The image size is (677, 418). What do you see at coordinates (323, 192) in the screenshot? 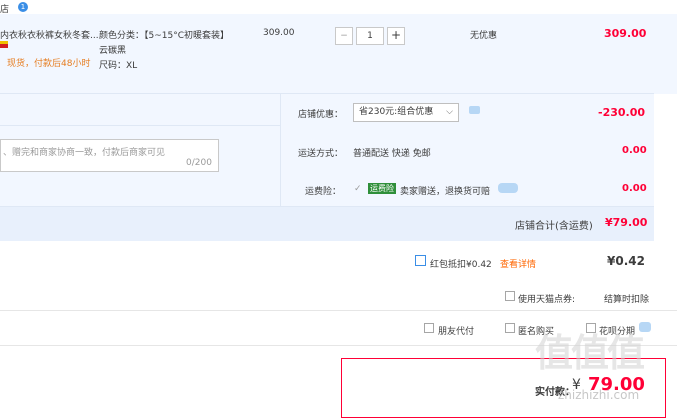
I see `freight-insurance-label: 运费险：` at bounding box center [323, 192].